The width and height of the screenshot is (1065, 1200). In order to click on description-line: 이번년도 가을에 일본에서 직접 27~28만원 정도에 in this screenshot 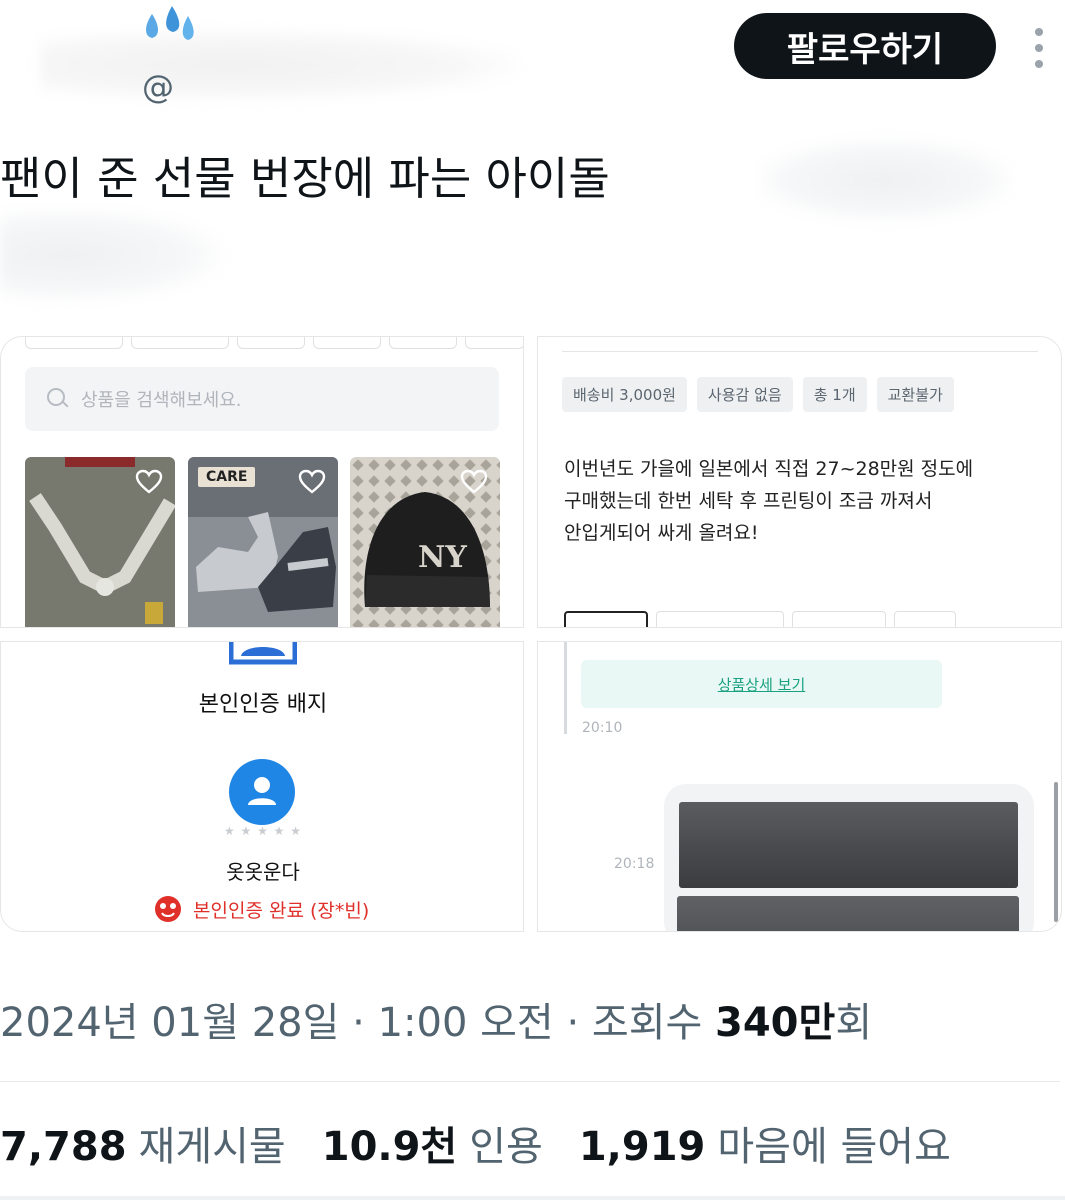, I will do `click(769, 469)`.